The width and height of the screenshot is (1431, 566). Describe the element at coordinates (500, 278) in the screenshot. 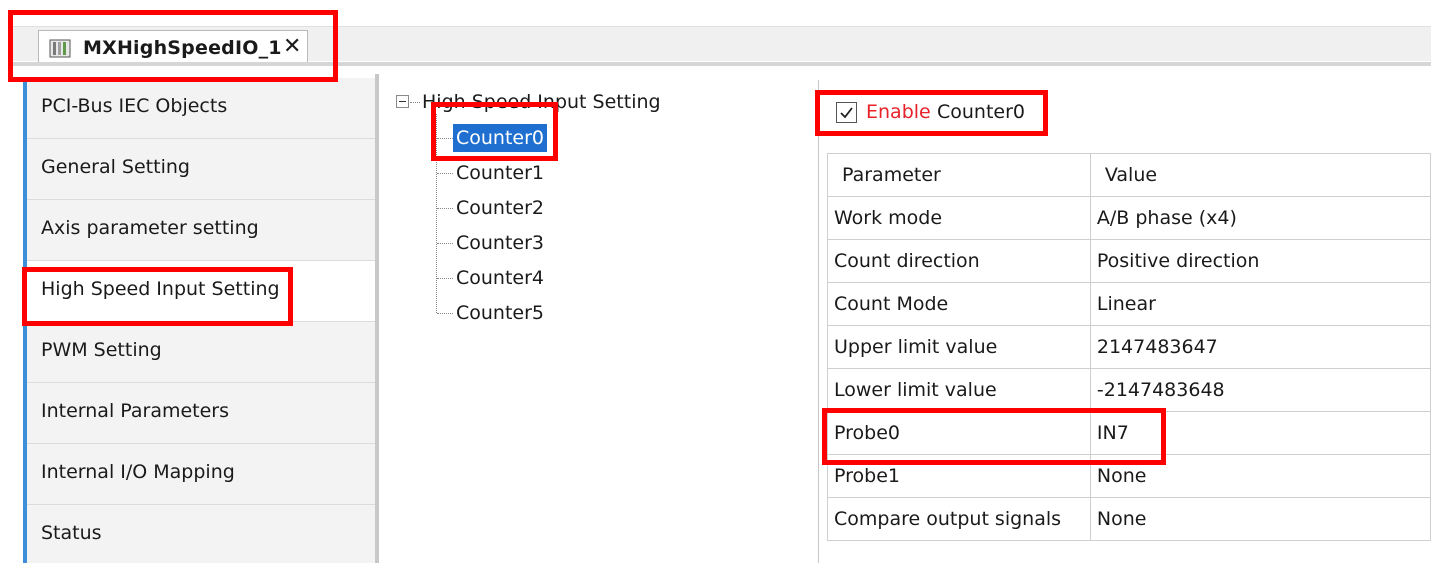

I see `tree-node-counter4: Counter4` at that location.